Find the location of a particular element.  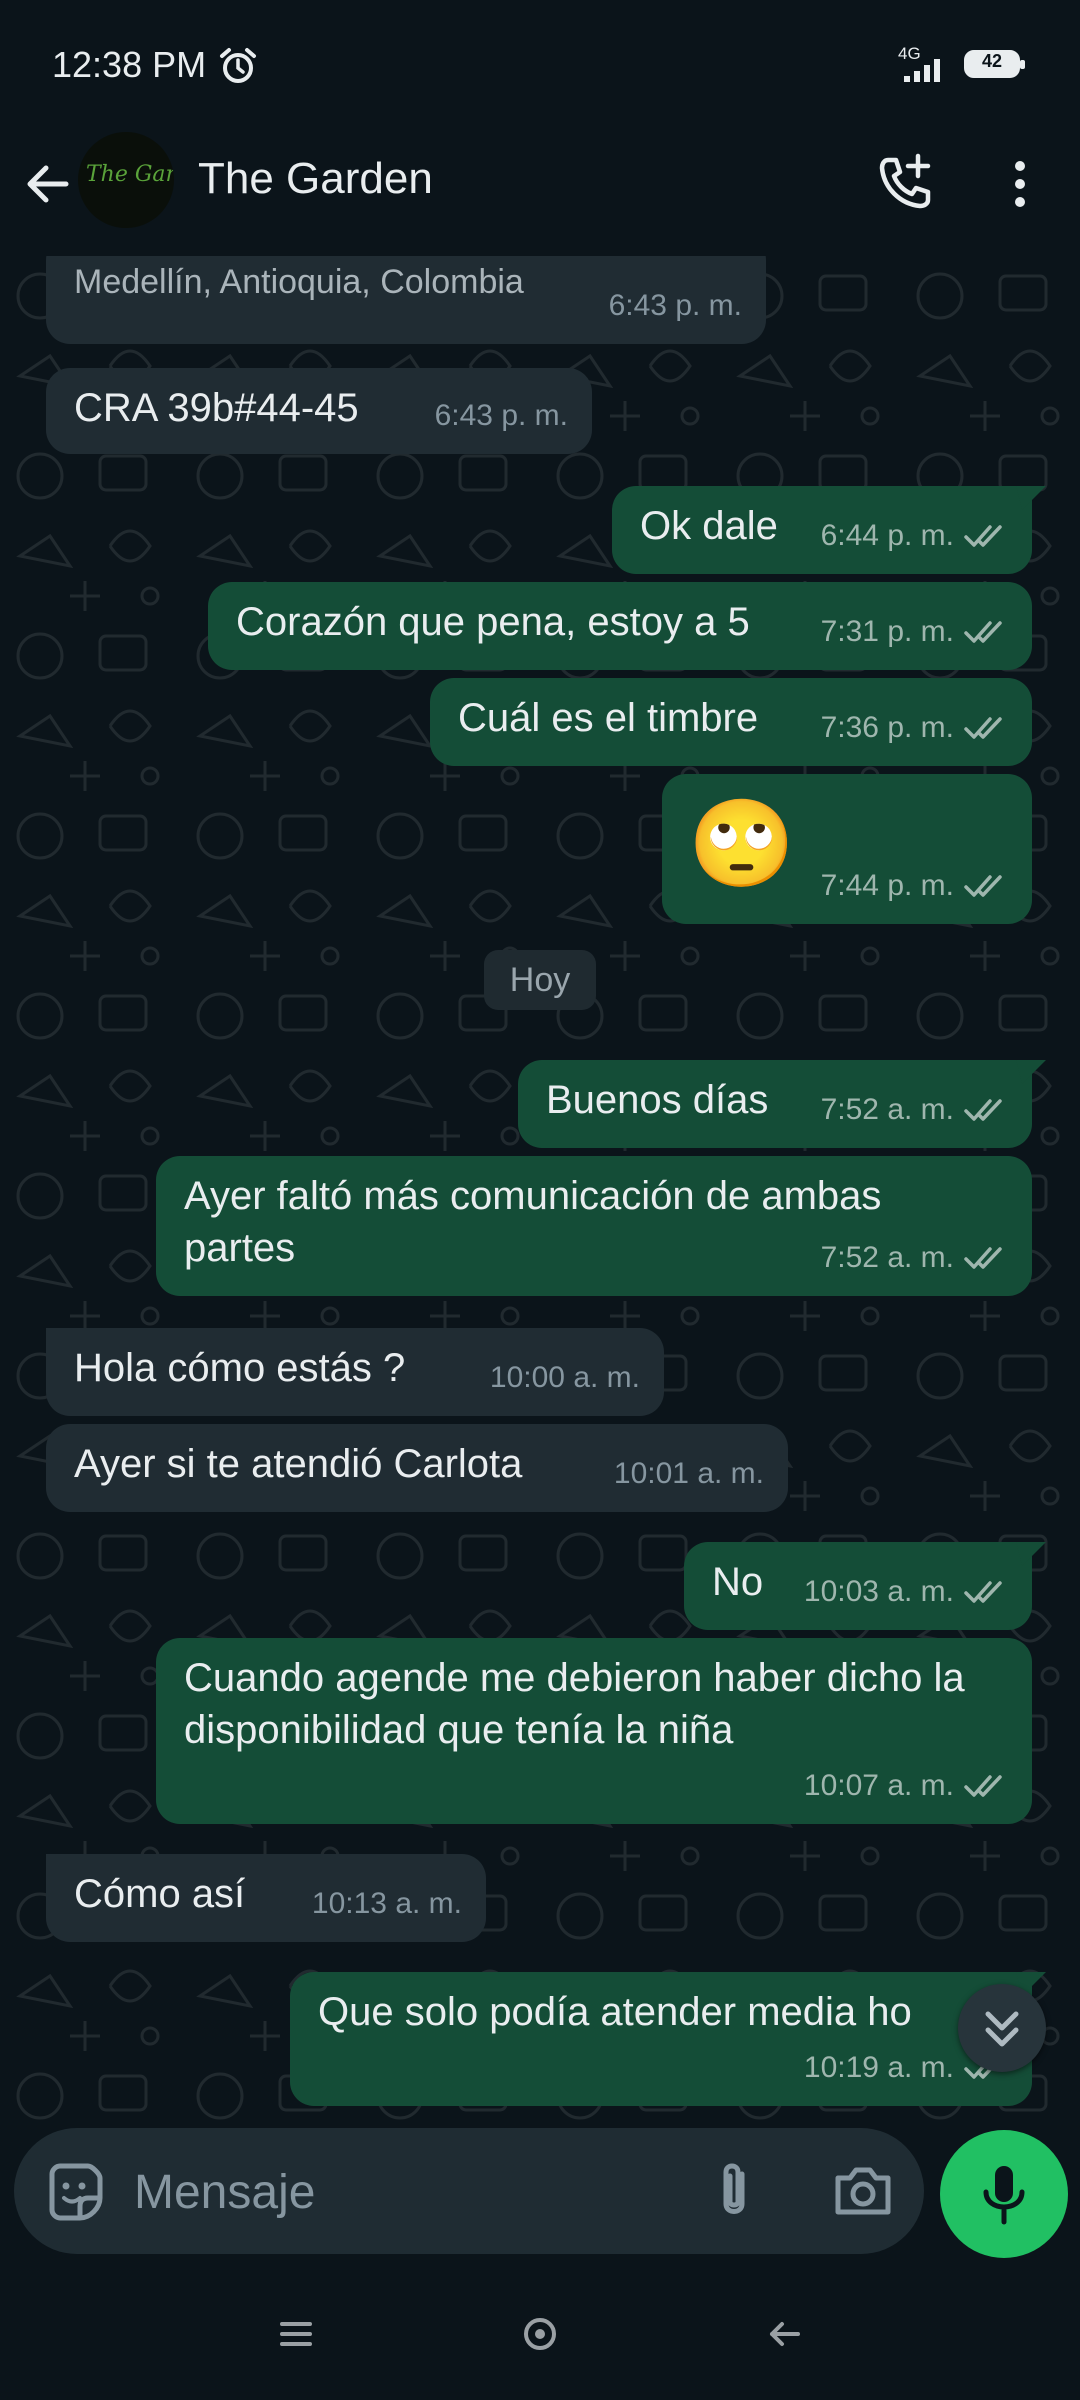

message-meta: 10:00 a. m. is located at coordinates (565, 1378).